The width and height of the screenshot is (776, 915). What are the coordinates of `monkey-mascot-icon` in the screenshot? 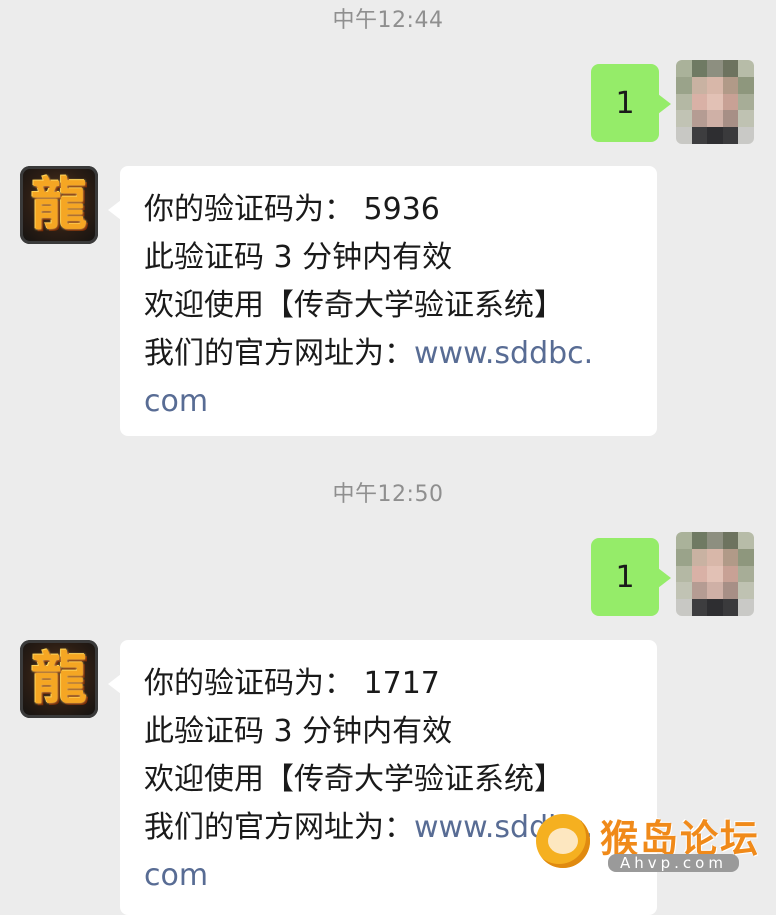 It's located at (563, 841).